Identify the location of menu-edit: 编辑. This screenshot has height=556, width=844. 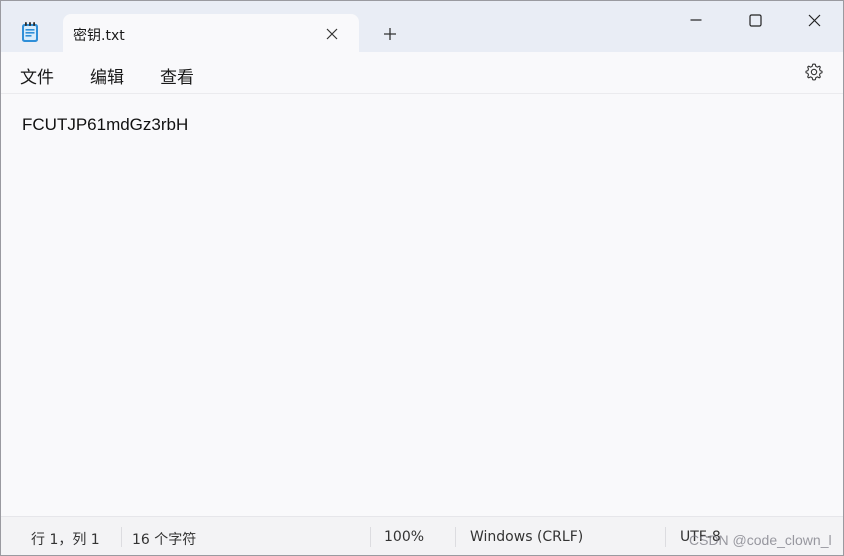
(107, 75).